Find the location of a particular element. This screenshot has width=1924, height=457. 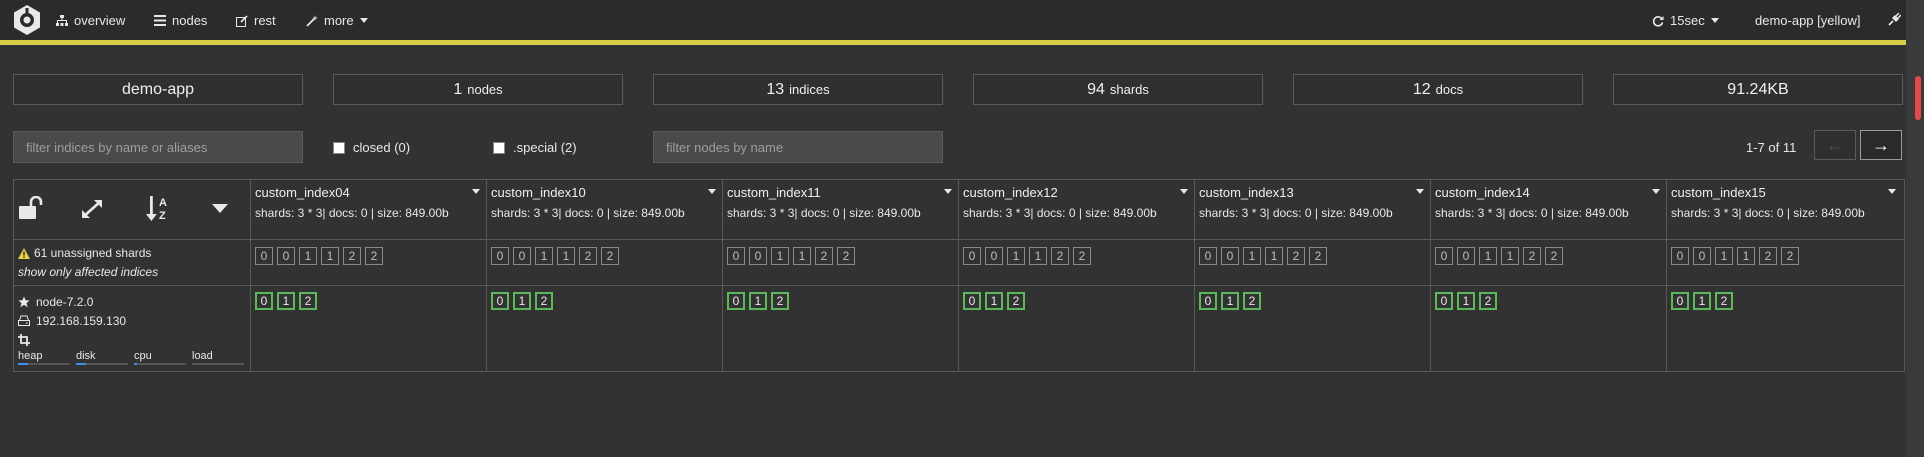

index-name: custom_index13 is located at coordinates (1312, 192).